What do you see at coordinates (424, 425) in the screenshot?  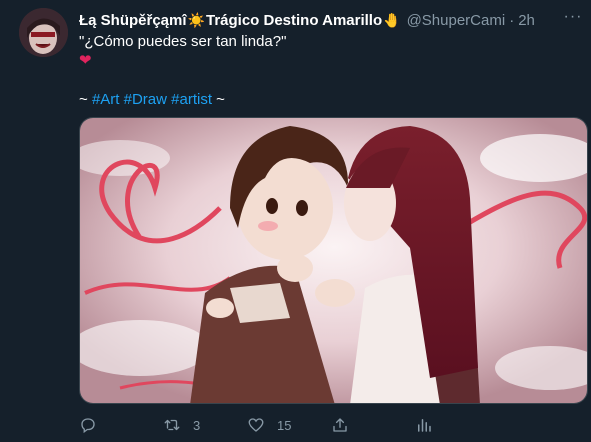 I see `analytics-icon` at bounding box center [424, 425].